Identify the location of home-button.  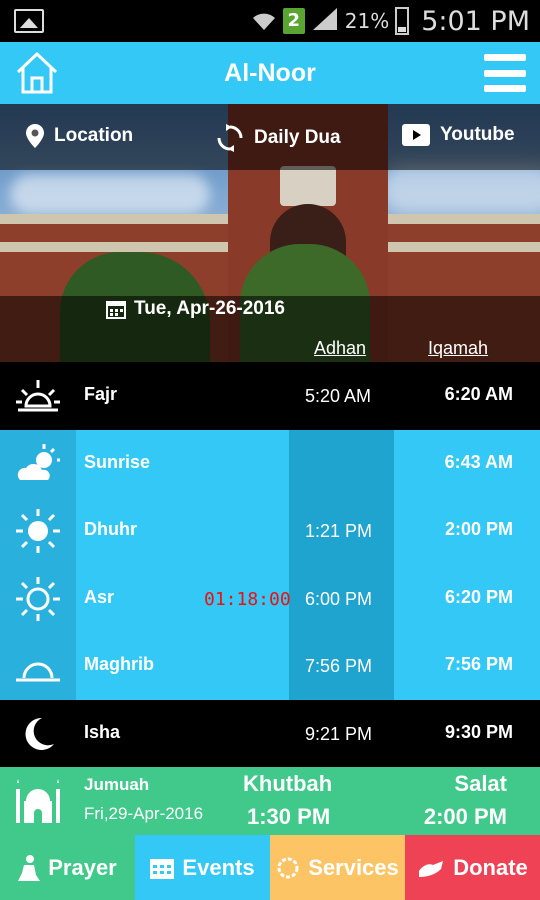
(37, 73).